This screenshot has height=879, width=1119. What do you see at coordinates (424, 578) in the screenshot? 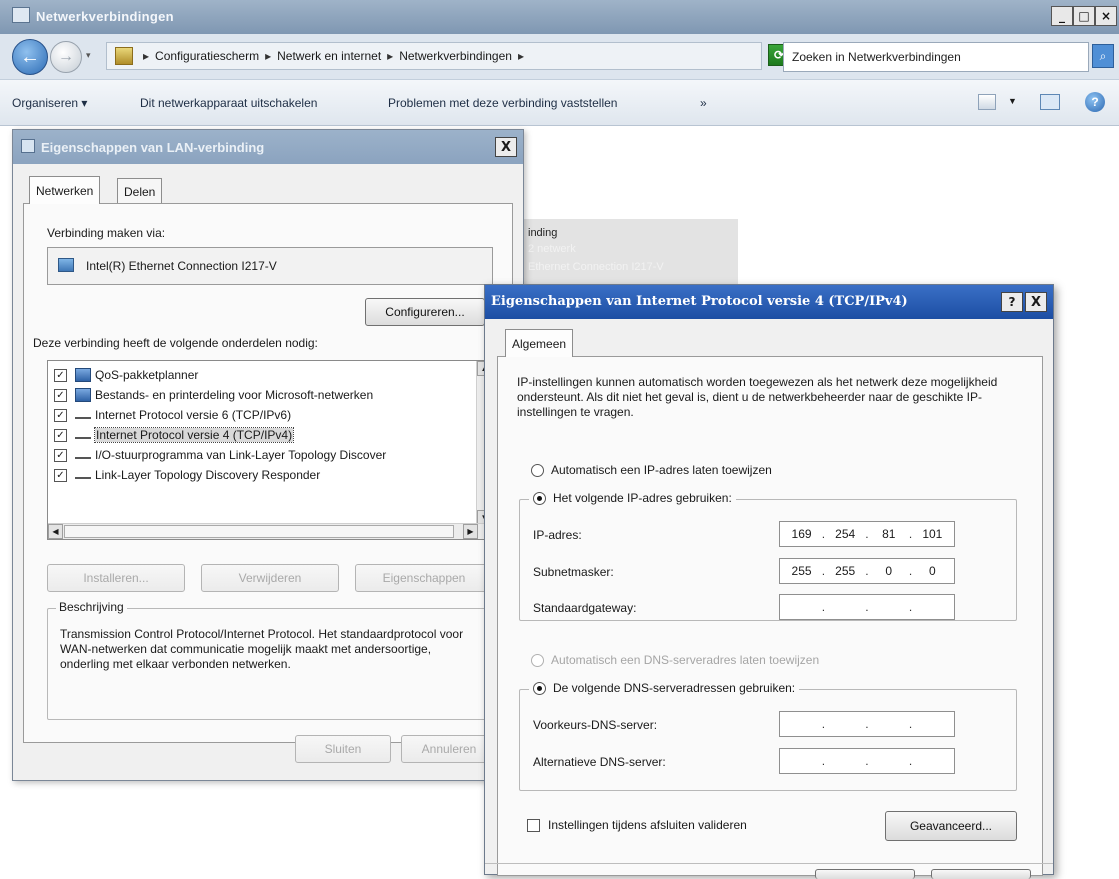
I see `properties-button: Eigenschappen` at bounding box center [424, 578].